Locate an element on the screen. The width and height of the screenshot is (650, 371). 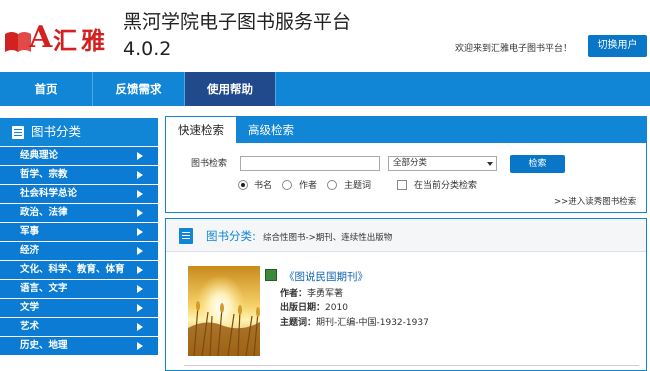
category-select: 全部分类 is located at coordinates (442, 163).